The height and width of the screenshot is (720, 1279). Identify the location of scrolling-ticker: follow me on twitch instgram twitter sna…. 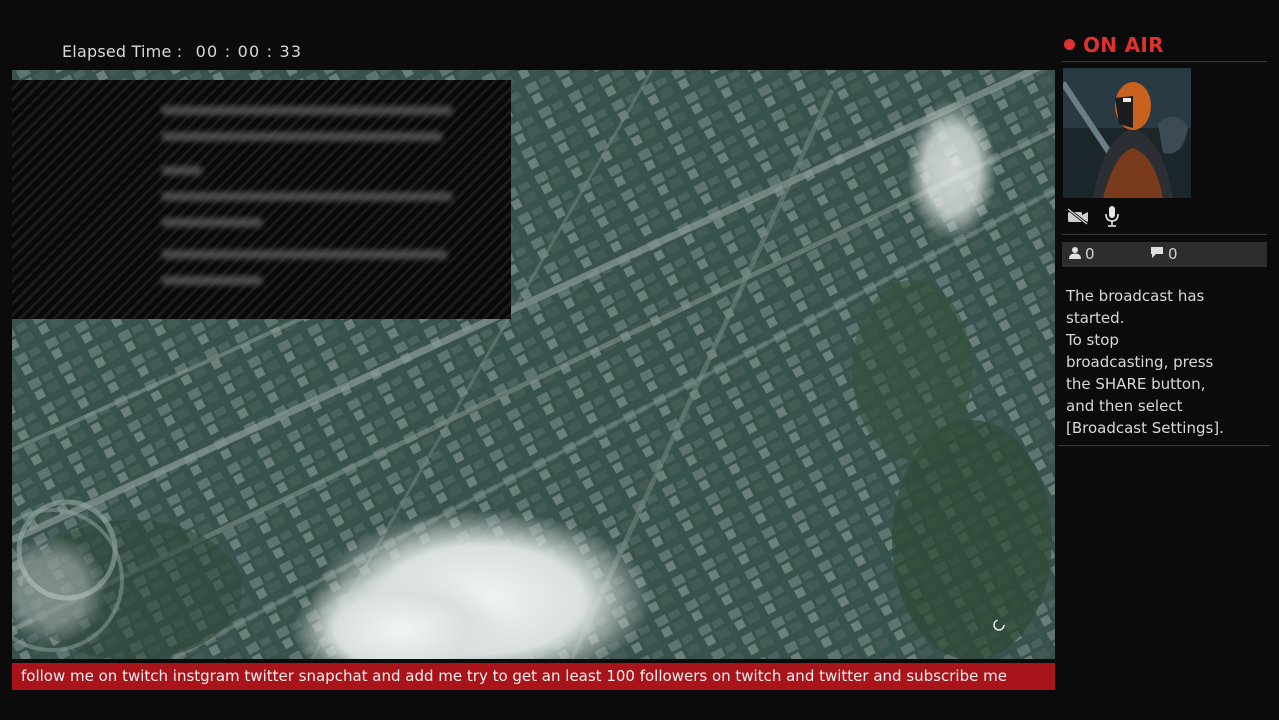
(533, 676).